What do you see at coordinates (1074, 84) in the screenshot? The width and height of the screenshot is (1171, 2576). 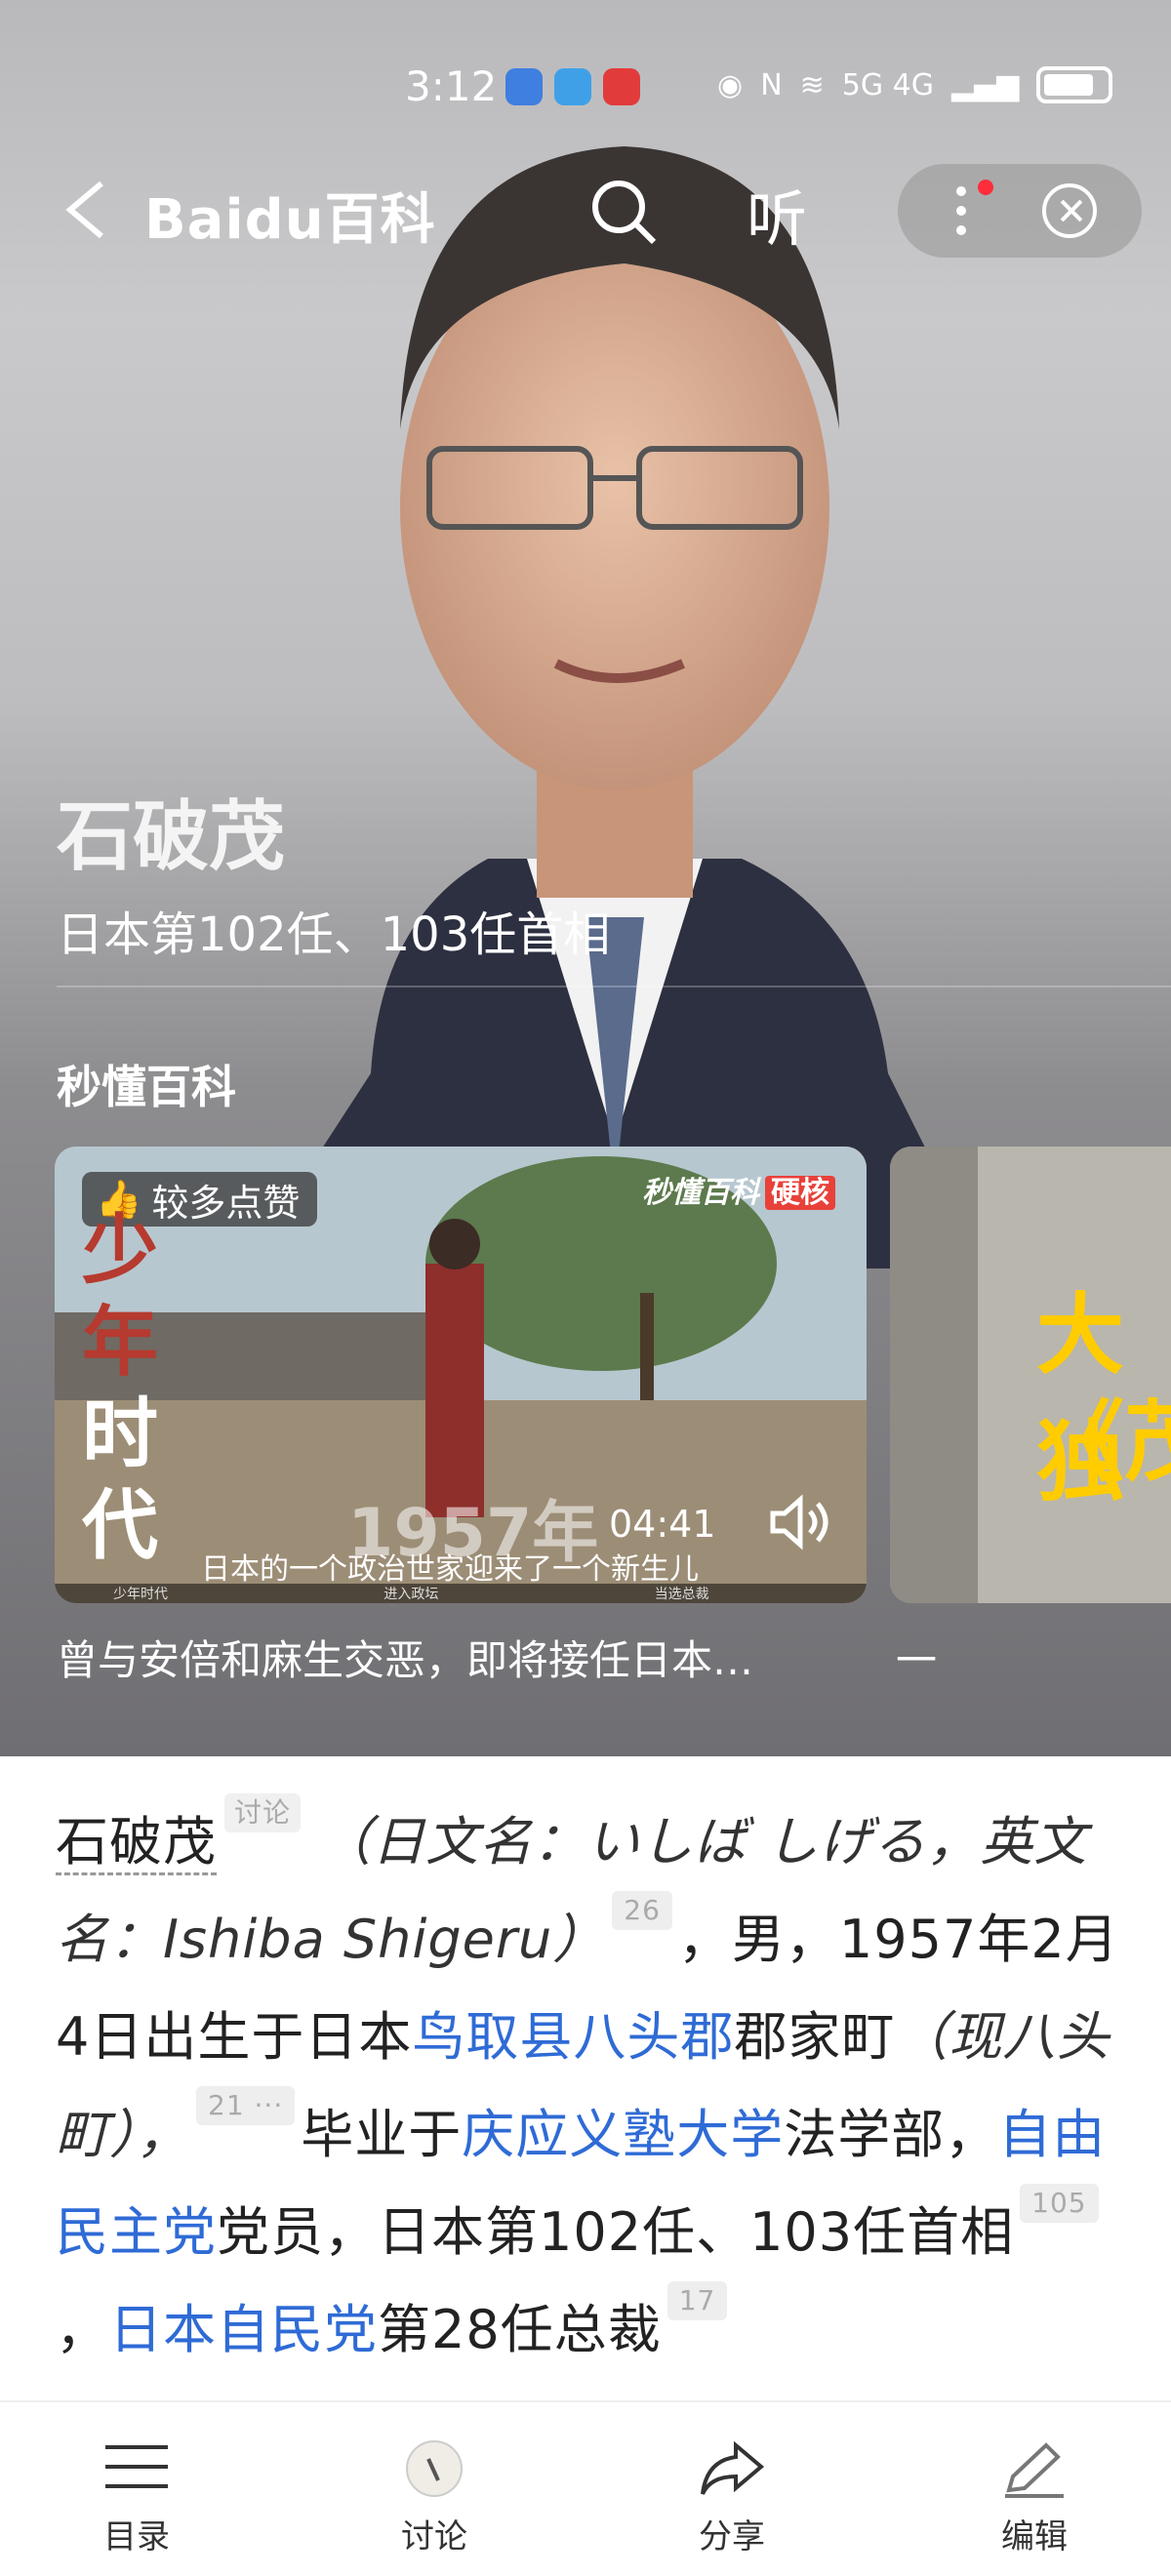 I see `battery-icon` at bounding box center [1074, 84].